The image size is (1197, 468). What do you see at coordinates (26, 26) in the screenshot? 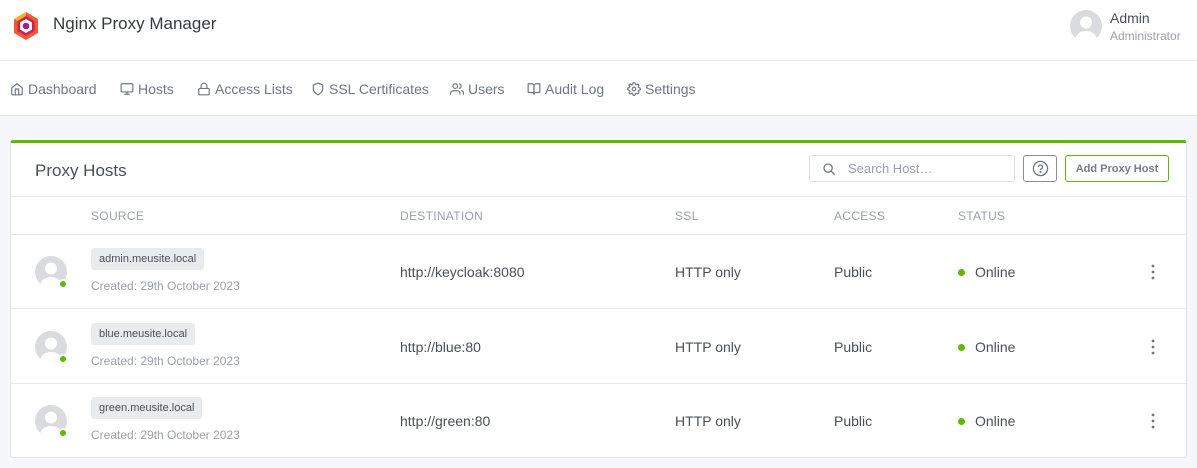
I see `nginx-proxy-manager-logo` at bounding box center [26, 26].